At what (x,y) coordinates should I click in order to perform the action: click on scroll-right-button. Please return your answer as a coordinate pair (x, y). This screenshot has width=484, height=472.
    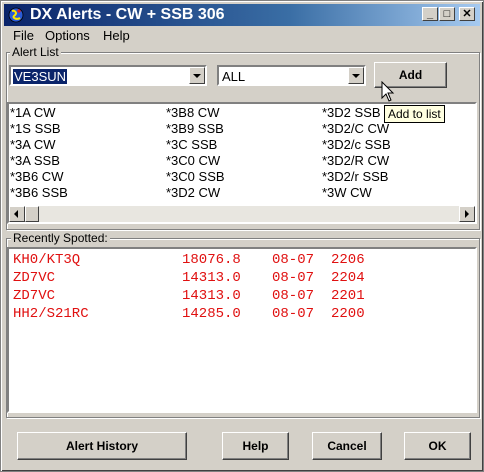
    Looking at the image, I should click on (467, 214).